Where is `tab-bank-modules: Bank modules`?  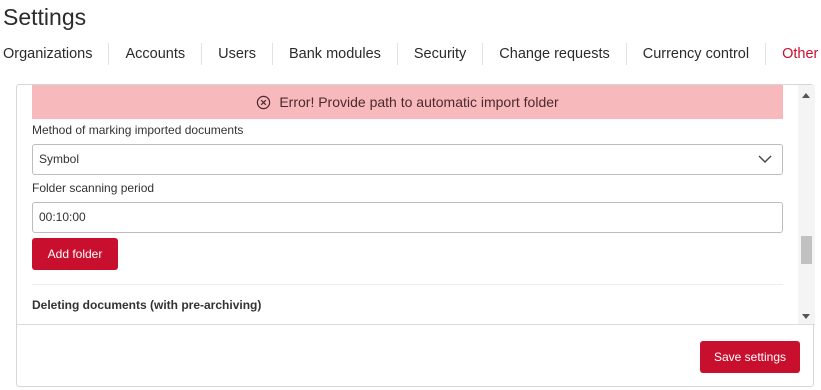 tab-bank-modules: Bank modules is located at coordinates (335, 54).